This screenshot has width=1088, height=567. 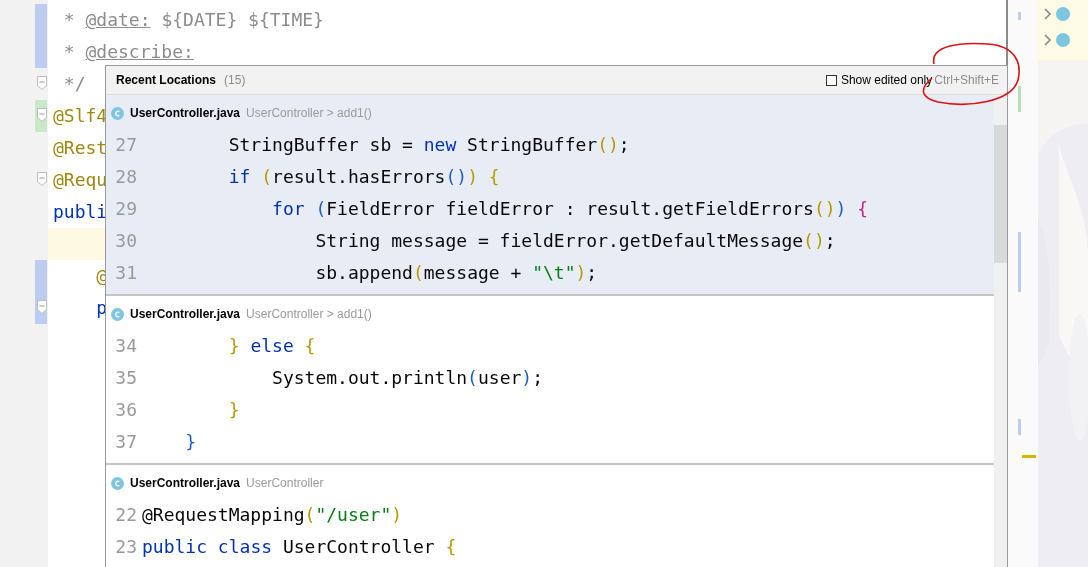 What do you see at coordinates (126, 177) in the screenshot?
I see `line-number: 28` at bounding box center [126, 177].